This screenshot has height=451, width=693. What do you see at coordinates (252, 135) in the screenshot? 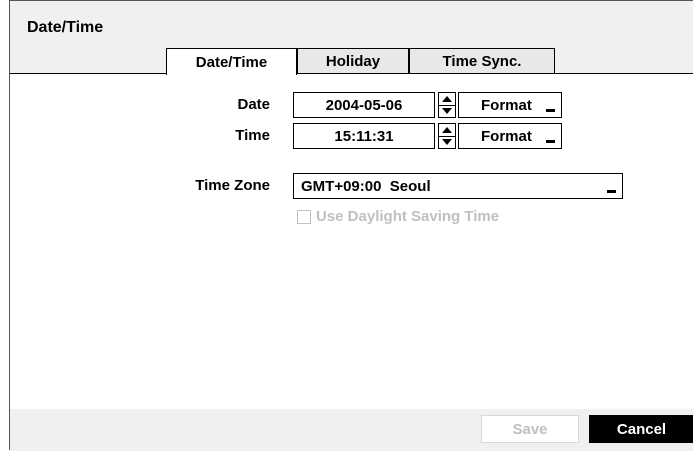
I see `time-label: Time` at bounding box center [252, 135].